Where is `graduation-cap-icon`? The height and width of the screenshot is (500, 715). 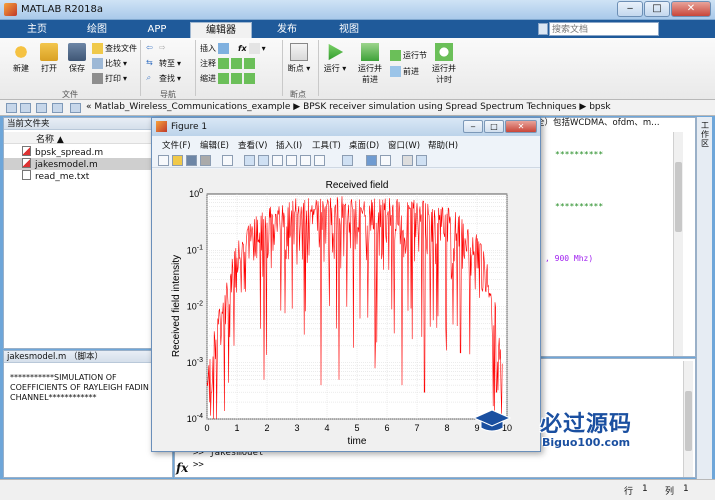
graduation-cap-icon is located at coordinates (492, 420).